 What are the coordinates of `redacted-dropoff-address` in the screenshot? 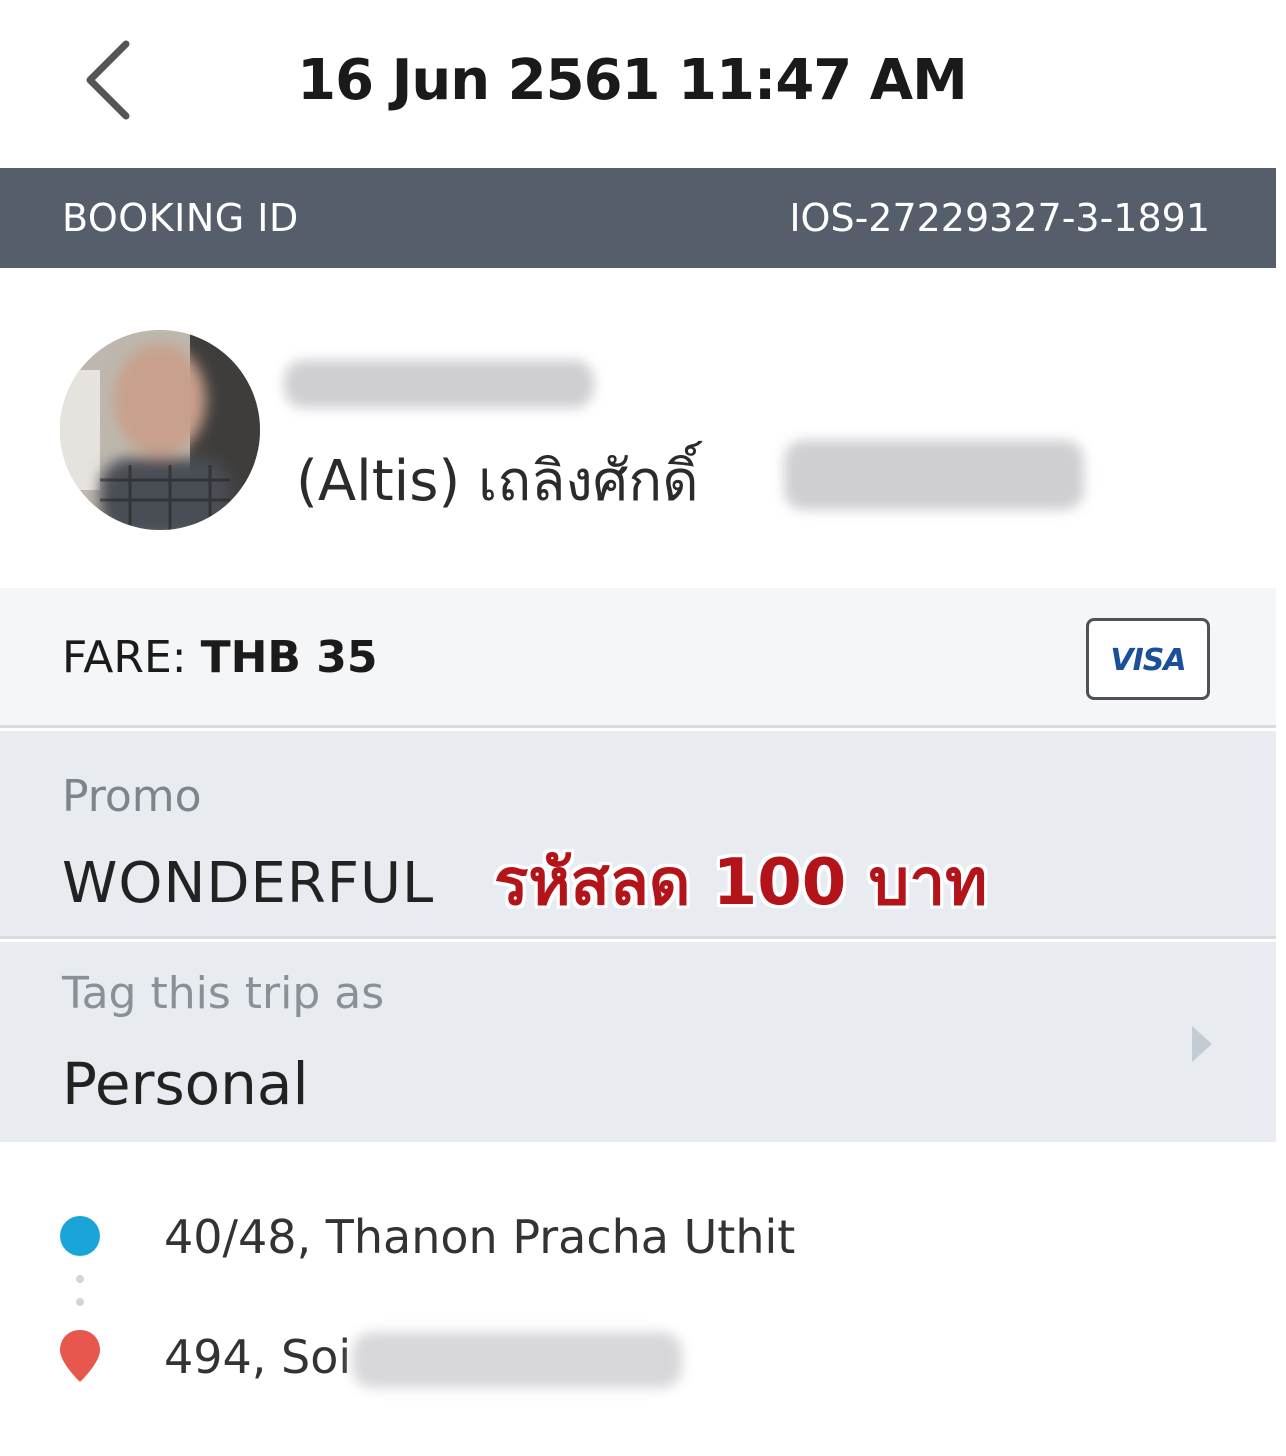 It's located at (517, 1360).